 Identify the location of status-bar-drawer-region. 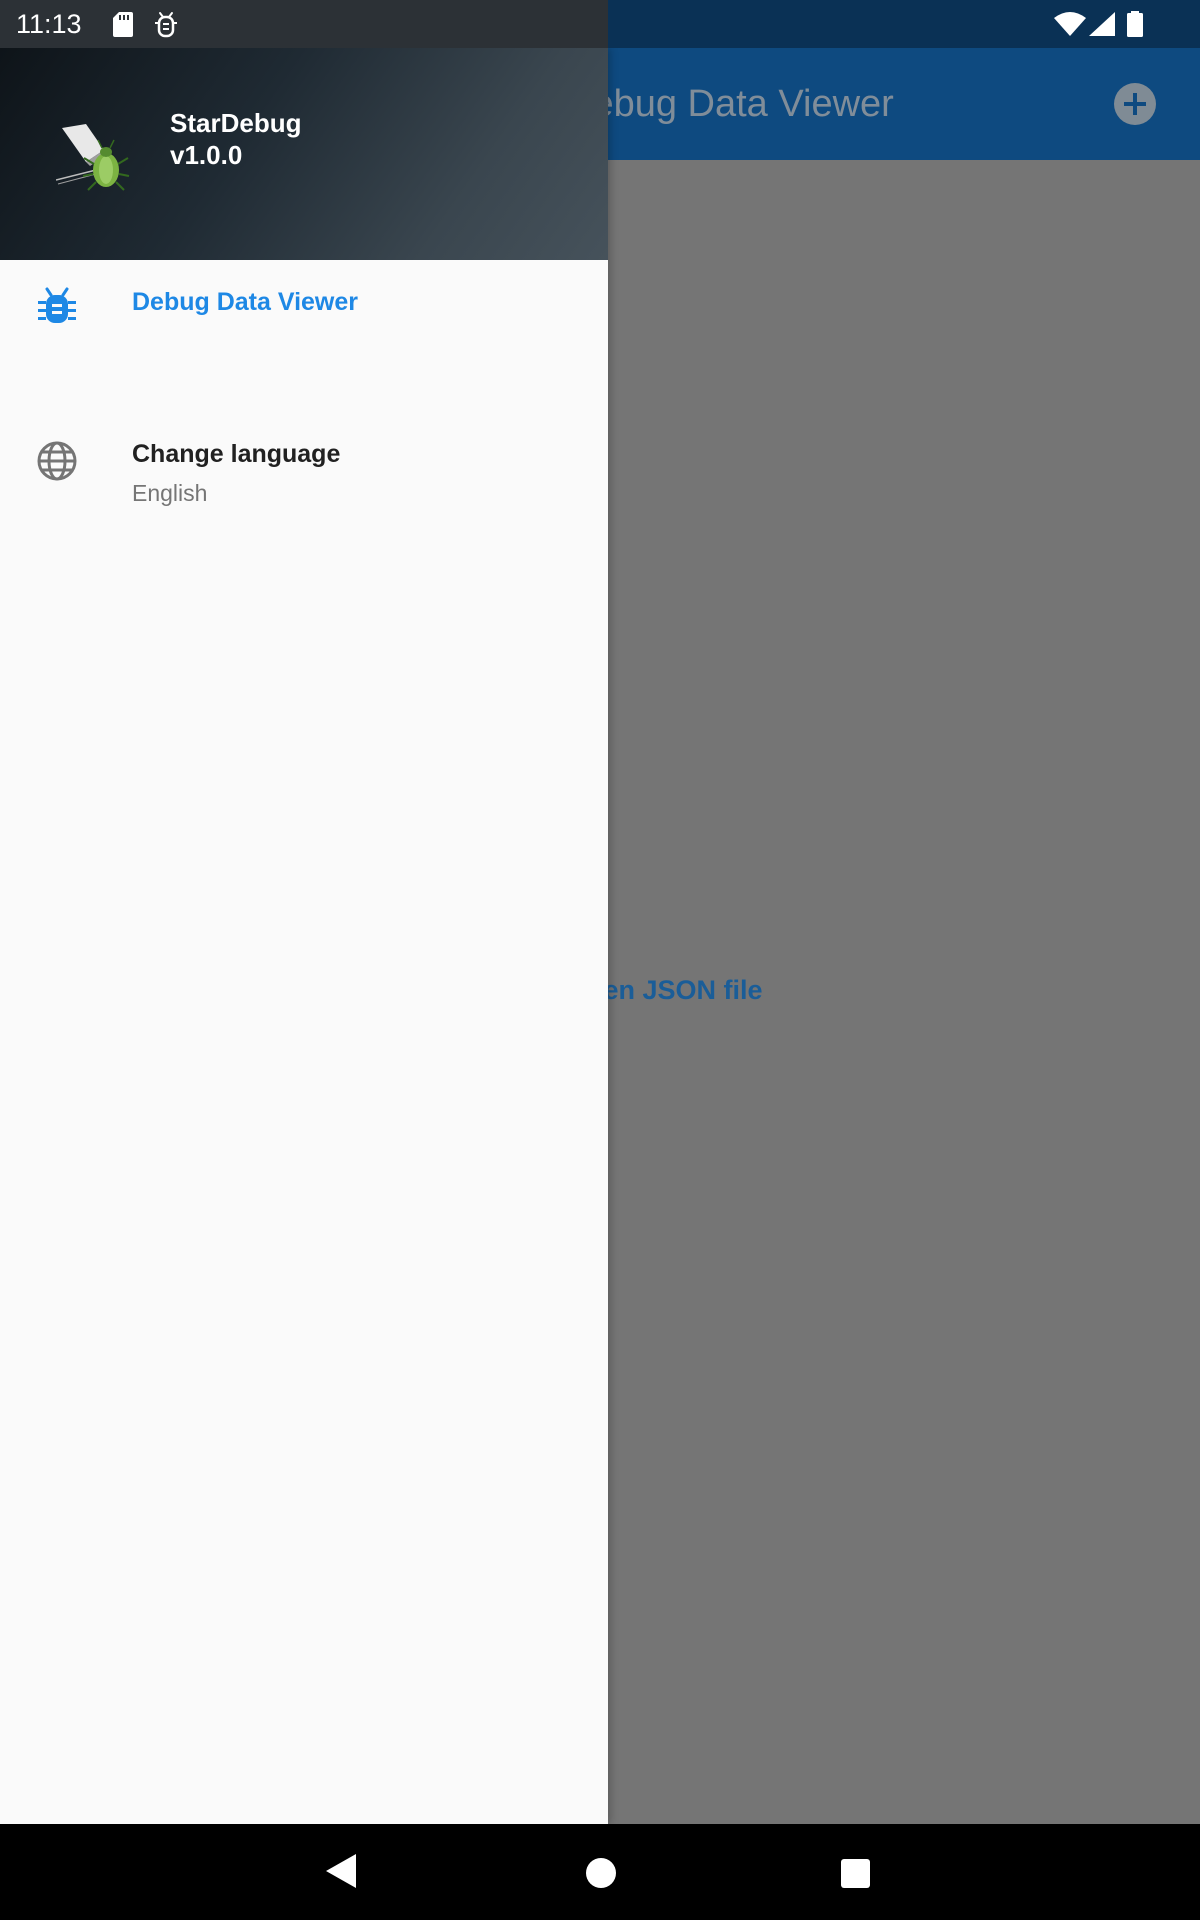
(304, 24).